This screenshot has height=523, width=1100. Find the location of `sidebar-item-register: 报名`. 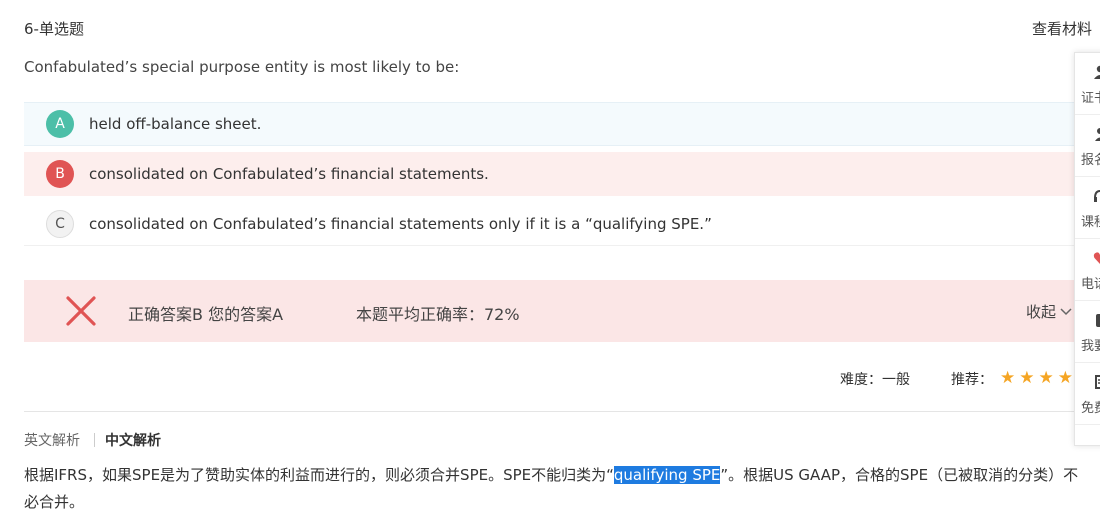

sidebar-item-register: 报名 is located at coordinates (1087, 146).